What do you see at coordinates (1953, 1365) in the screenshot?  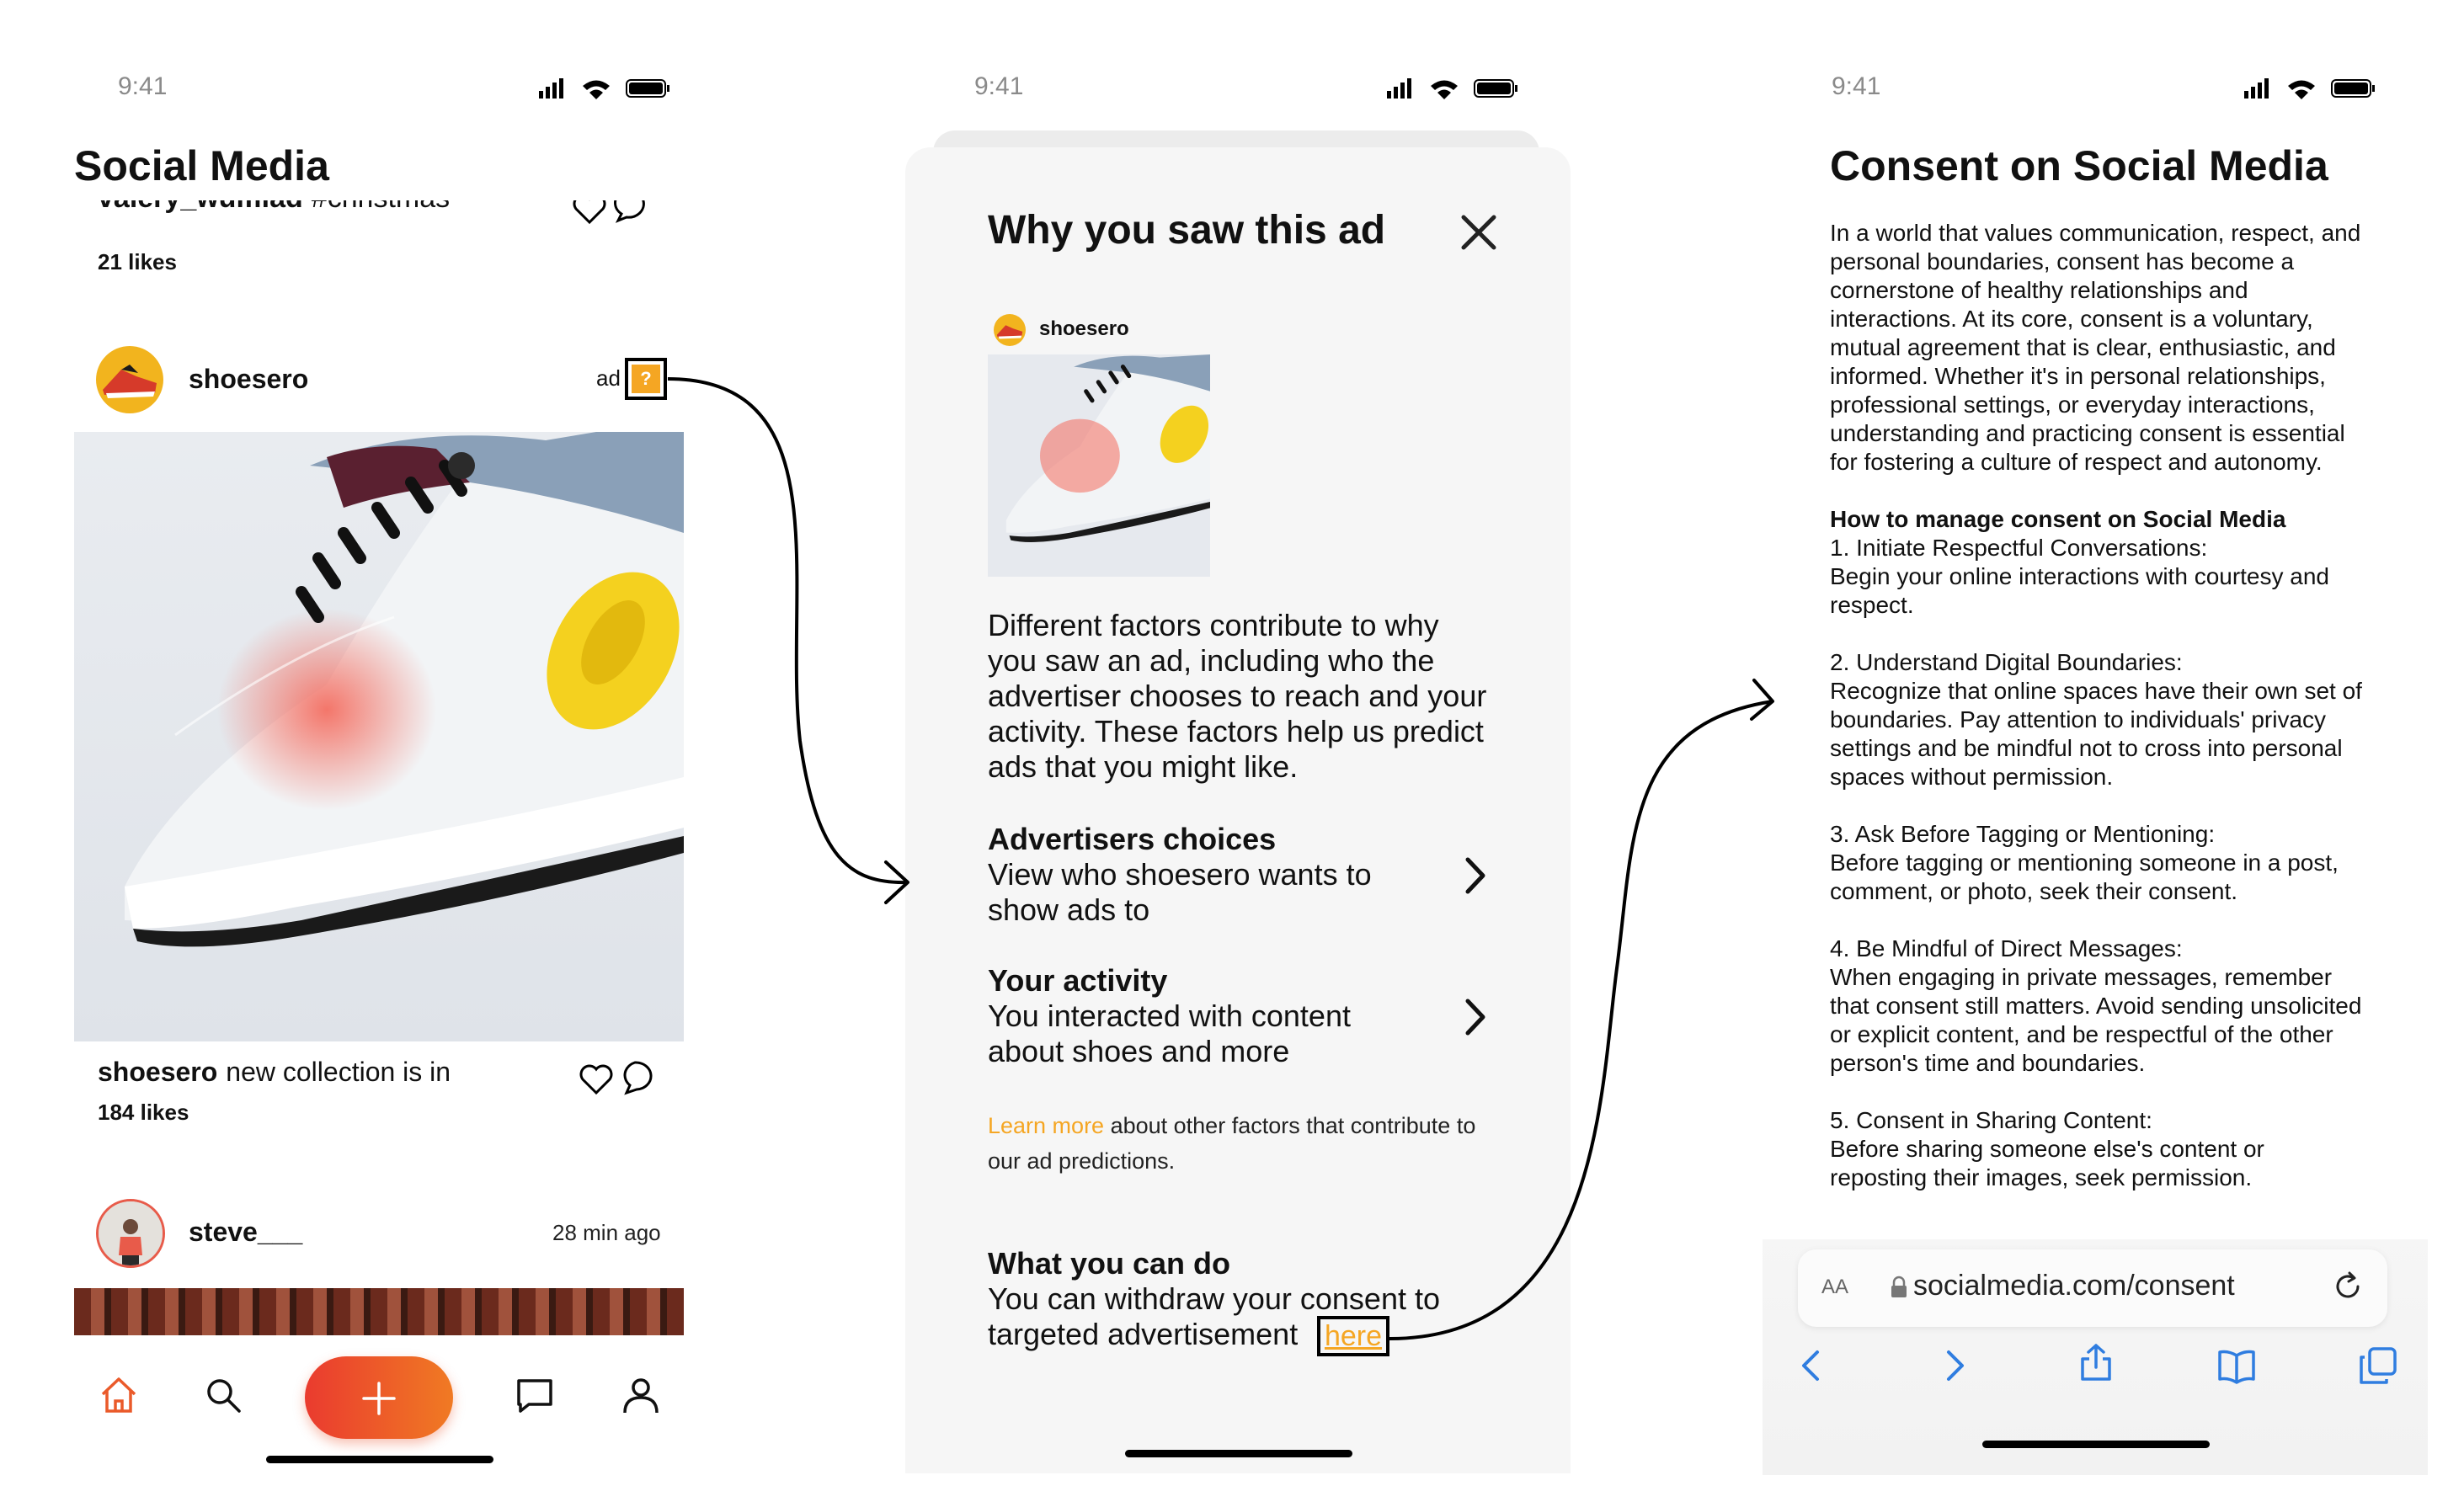 I see `forward-icon` at bounding box center [1953, 1365].